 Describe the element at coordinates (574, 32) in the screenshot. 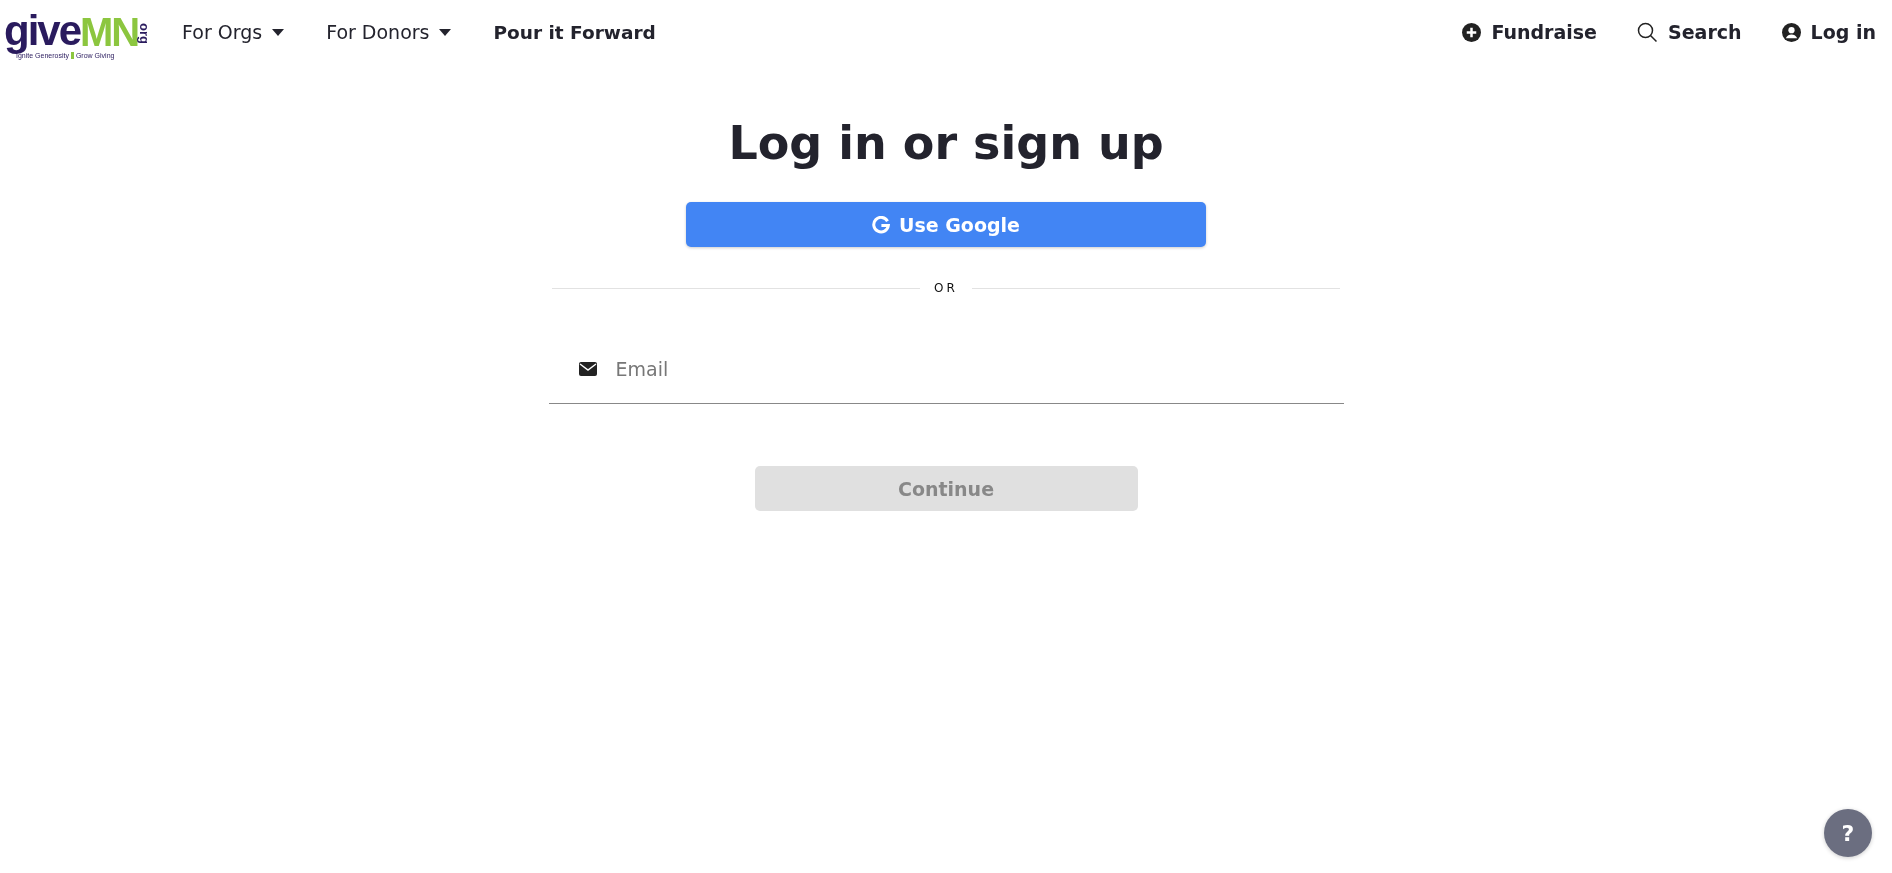

I see `nav-link: Pour it Forward` at that location.